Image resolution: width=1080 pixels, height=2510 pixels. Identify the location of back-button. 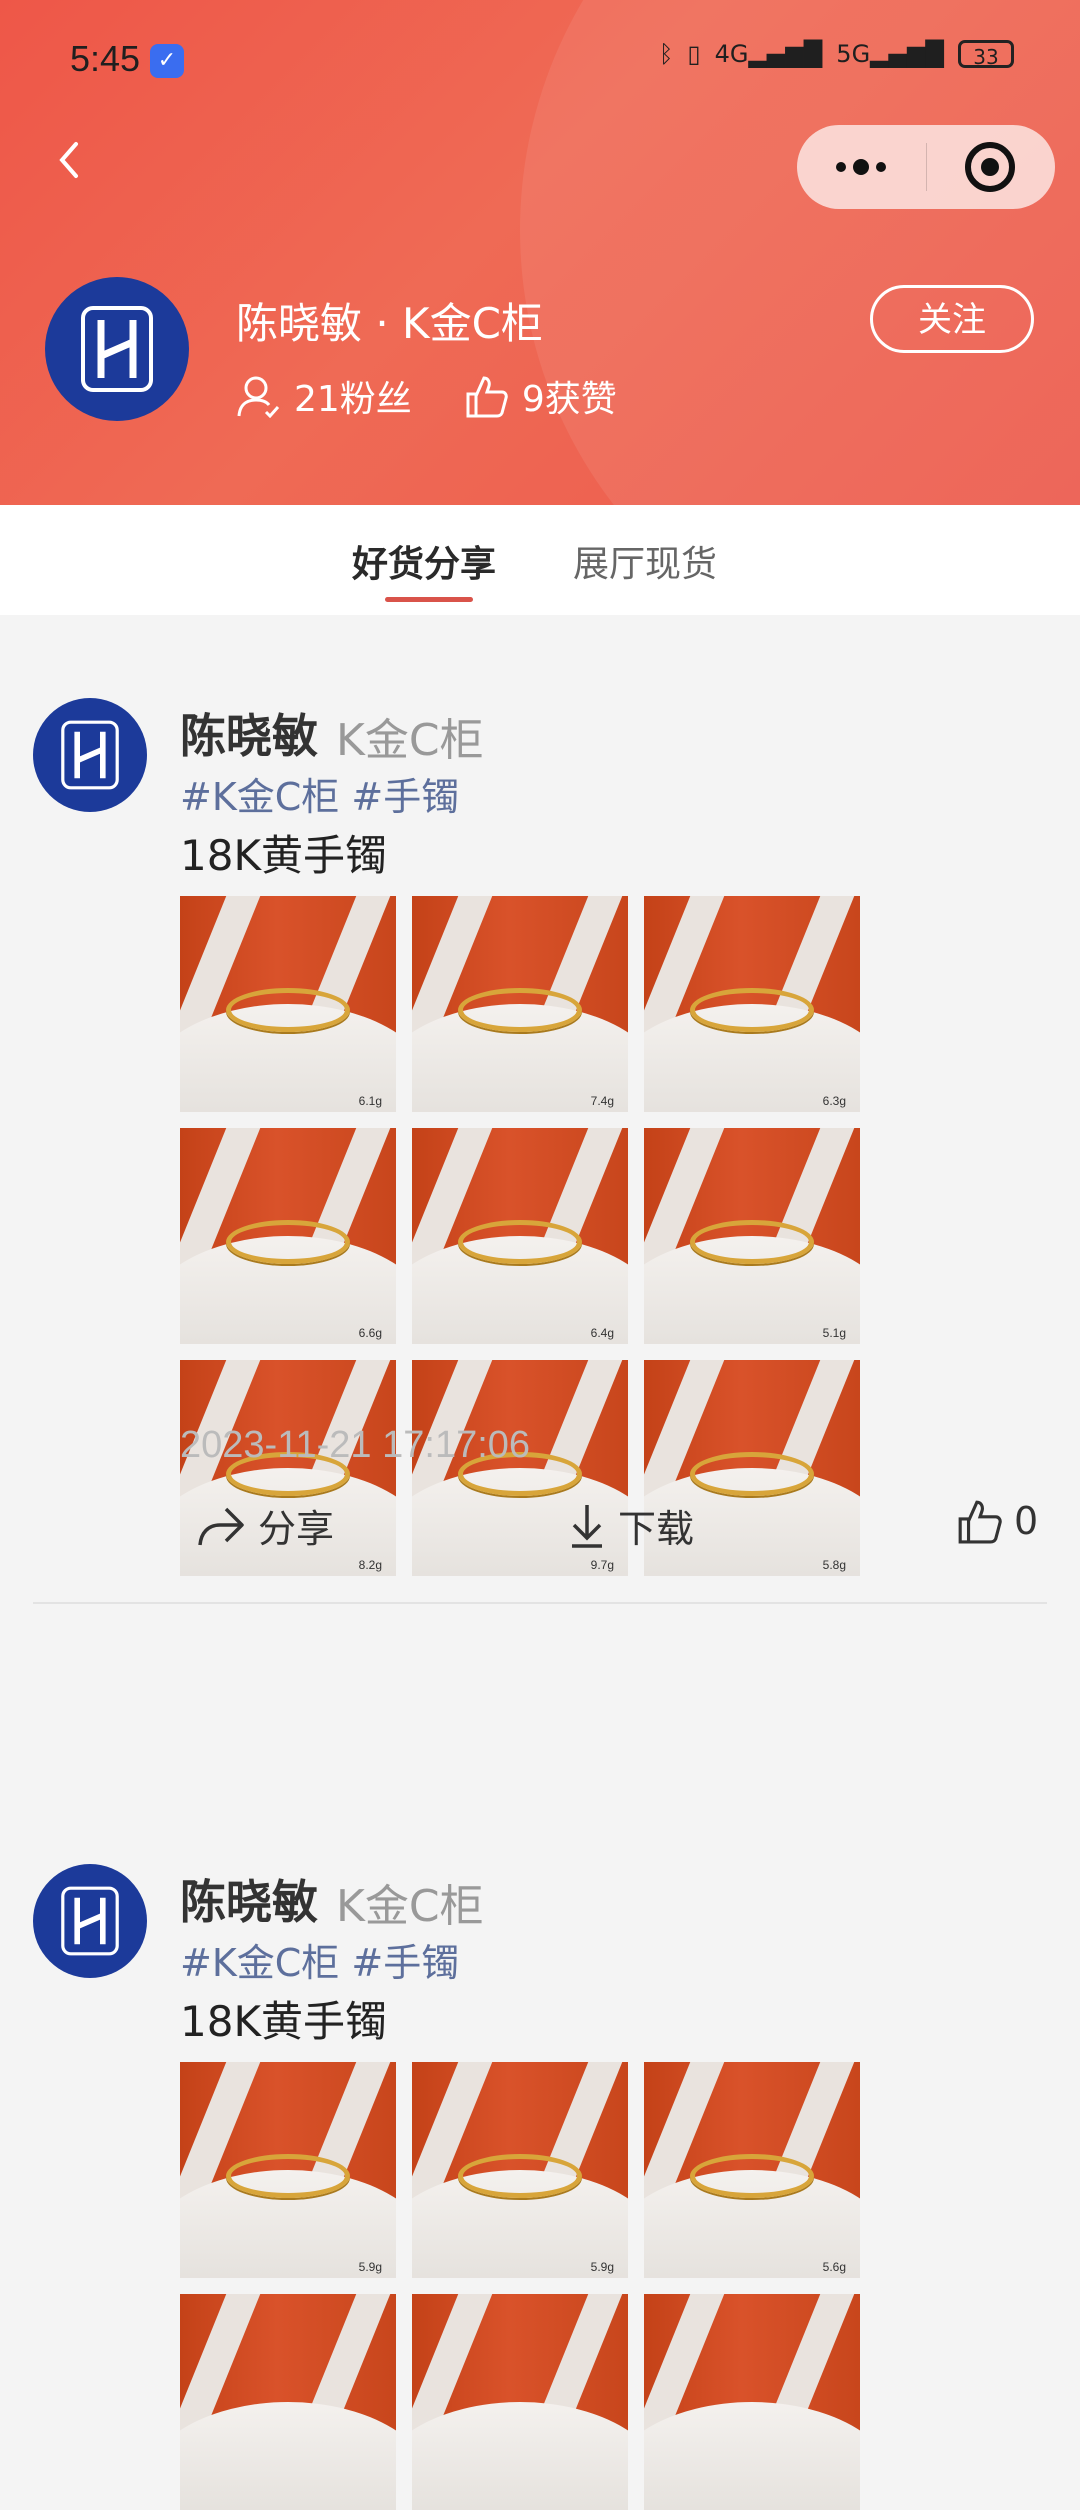
(70, 160).